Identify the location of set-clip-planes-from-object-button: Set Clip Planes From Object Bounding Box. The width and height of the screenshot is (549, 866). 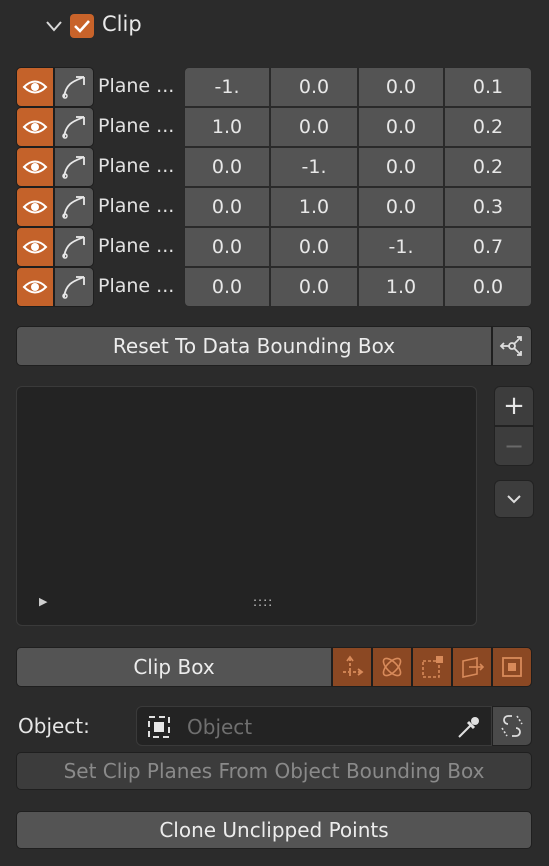
(274, 771).